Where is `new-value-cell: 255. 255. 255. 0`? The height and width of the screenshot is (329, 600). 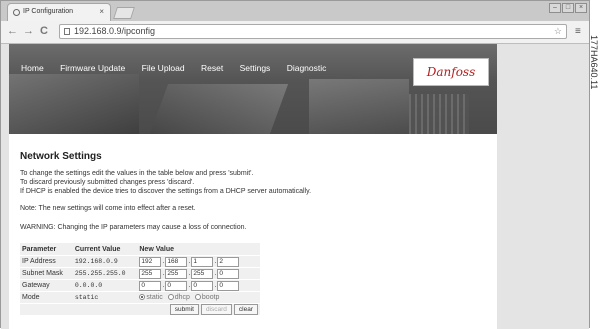 new-value-cell: 255. 255. 255. 0 is located at coordinates (198, 273).